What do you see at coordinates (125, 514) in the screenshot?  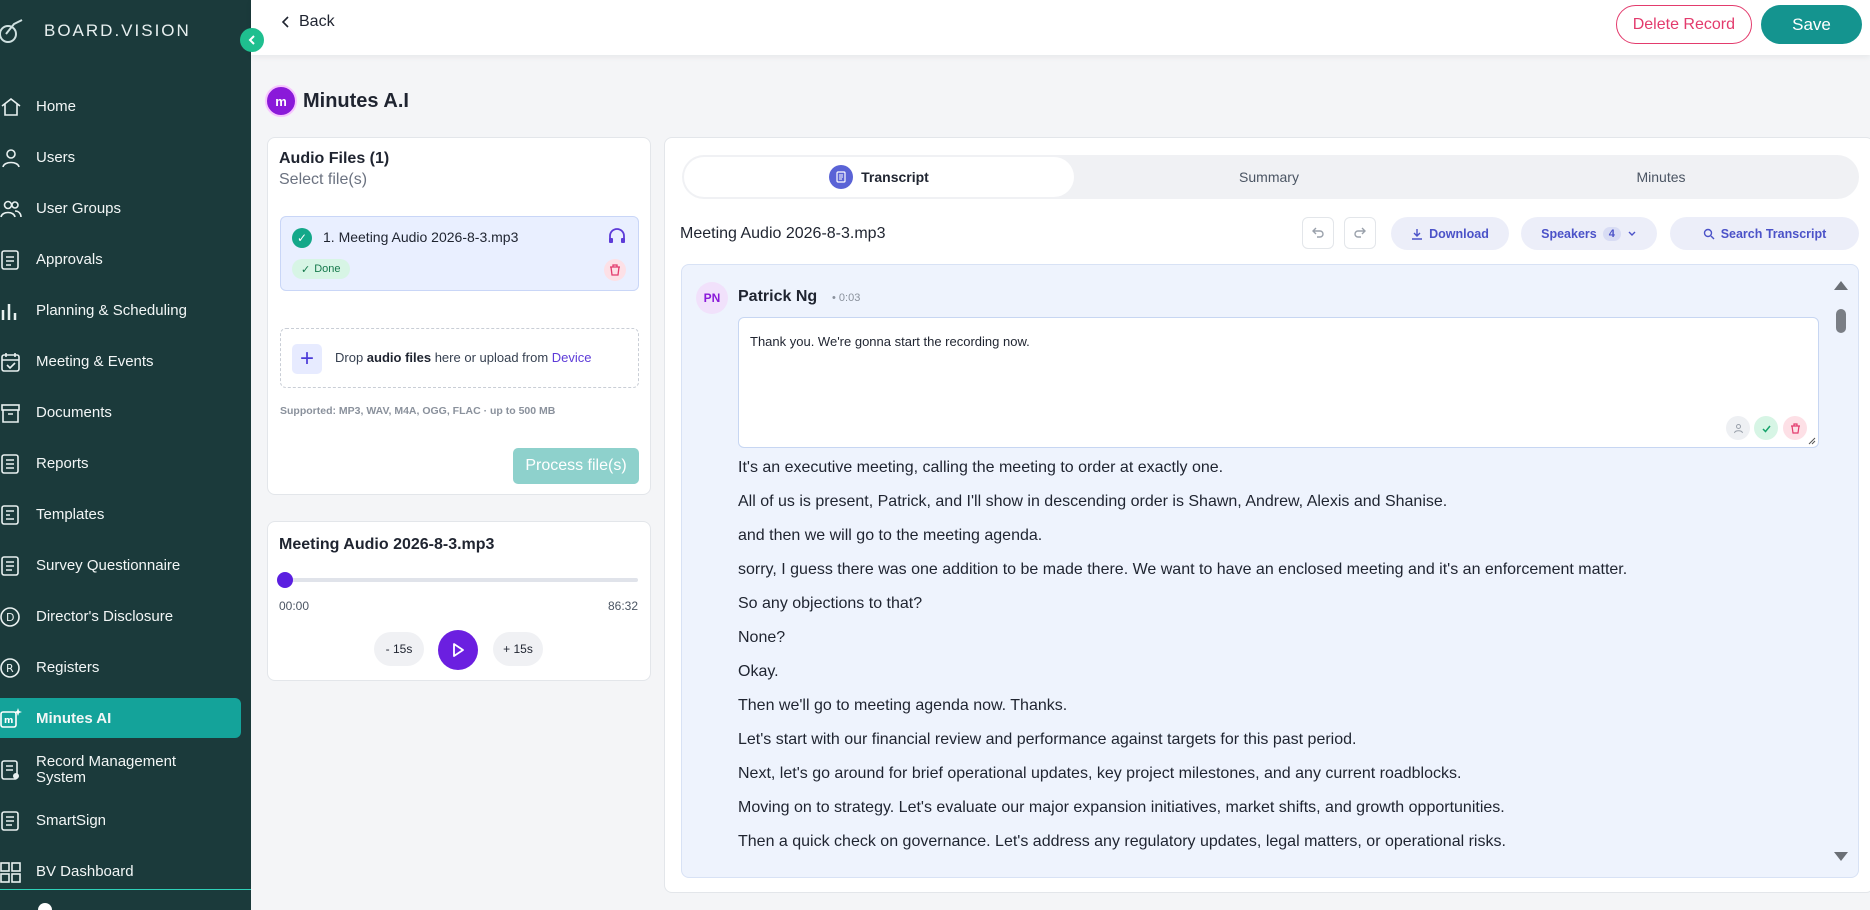 I see `sidebar-item-templates: Templates` at bounding box center [125, 514].